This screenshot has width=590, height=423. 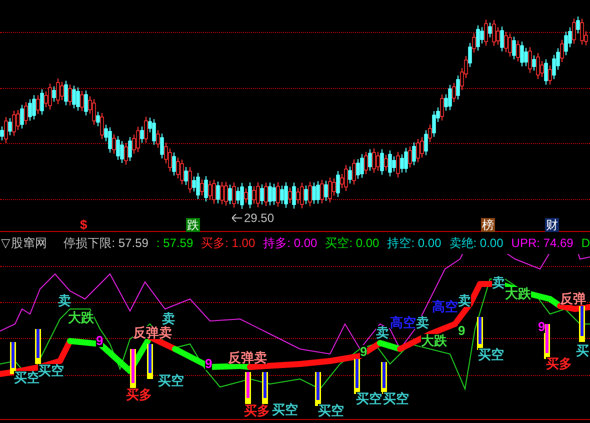 I want to click on indicator-value: : 57.59, so click(x=175, y=243).